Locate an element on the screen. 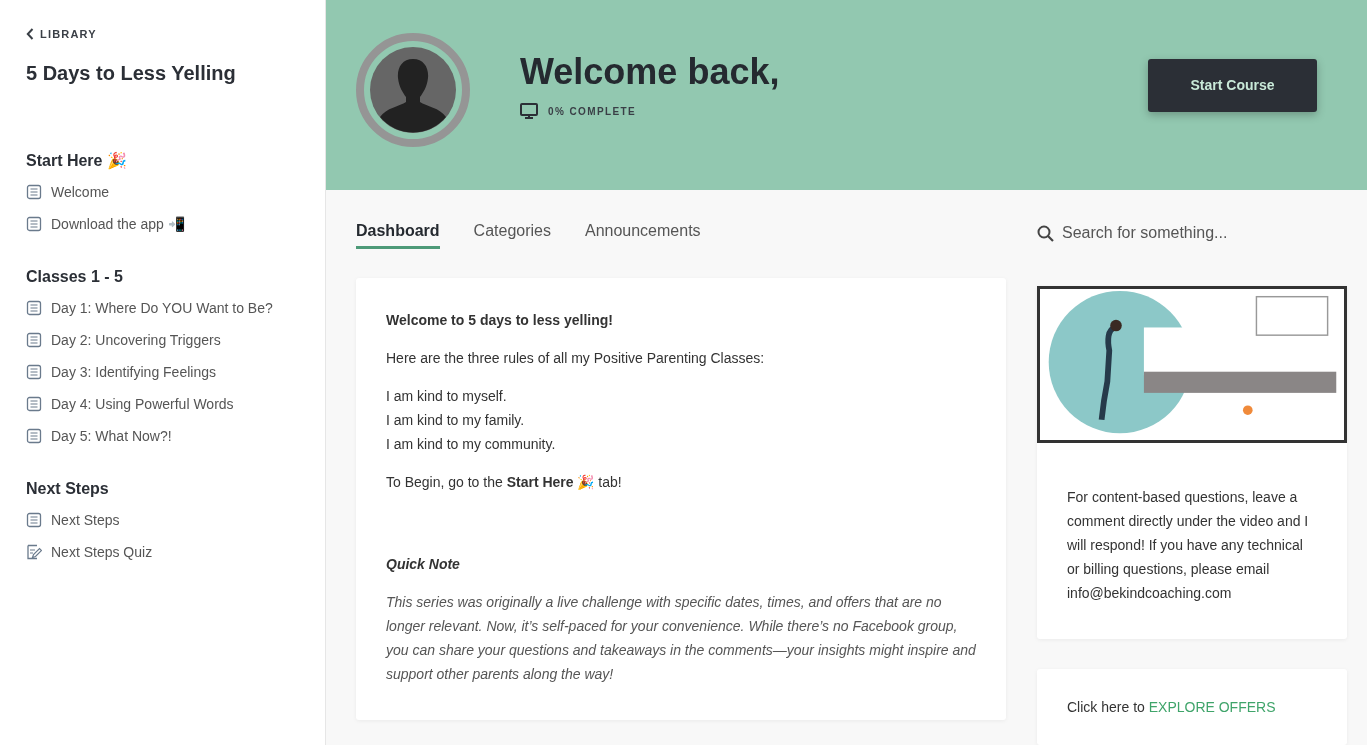  tab: Categories is located at coordinates (512, 235).